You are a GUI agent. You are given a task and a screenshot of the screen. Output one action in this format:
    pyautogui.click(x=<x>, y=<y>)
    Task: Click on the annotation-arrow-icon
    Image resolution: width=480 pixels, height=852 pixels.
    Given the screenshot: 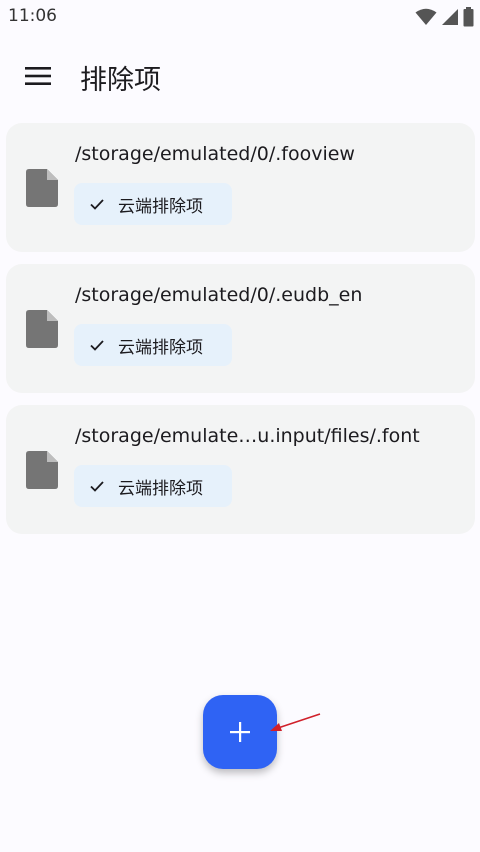 What is the action you would take?
    pyautogui.click(x=295, y=722)
    